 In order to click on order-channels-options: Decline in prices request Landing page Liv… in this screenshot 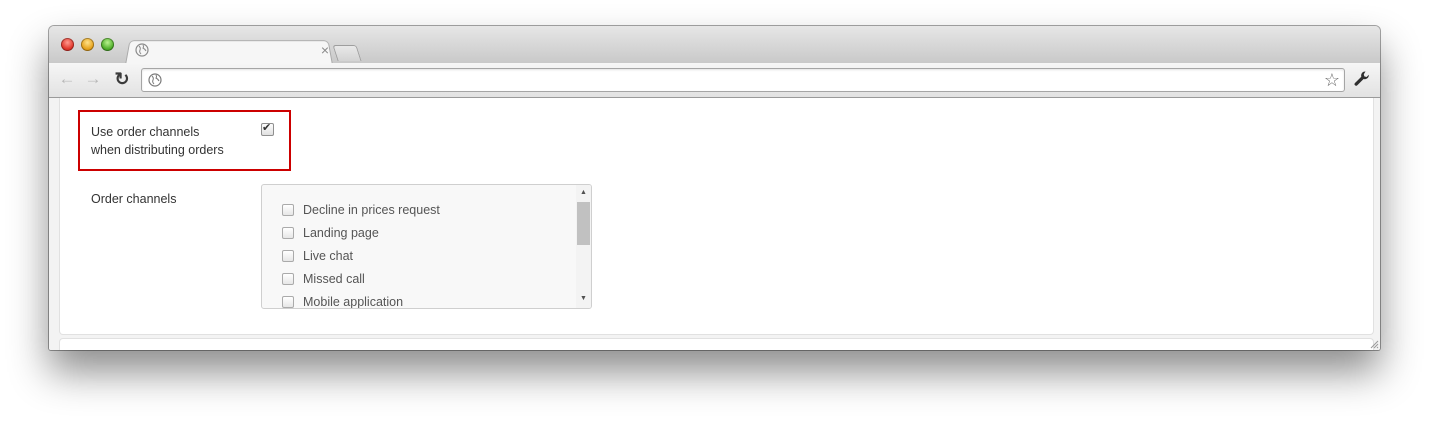, I will do `click(361, 253)`.